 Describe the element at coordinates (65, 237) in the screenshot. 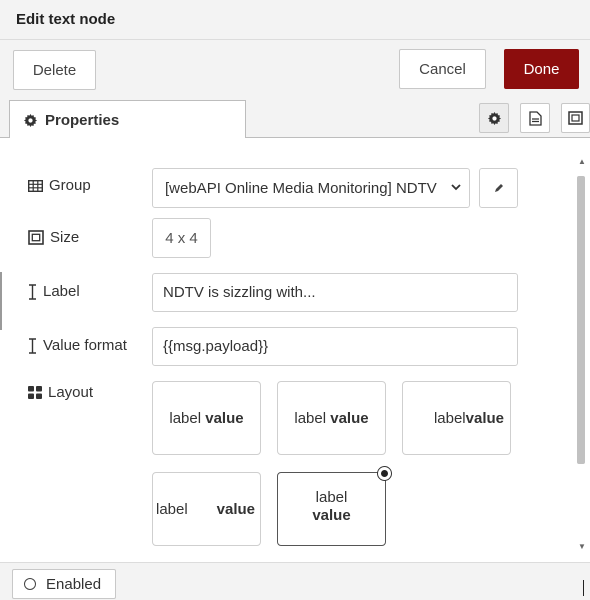

I see `size-label: Size` at that location.